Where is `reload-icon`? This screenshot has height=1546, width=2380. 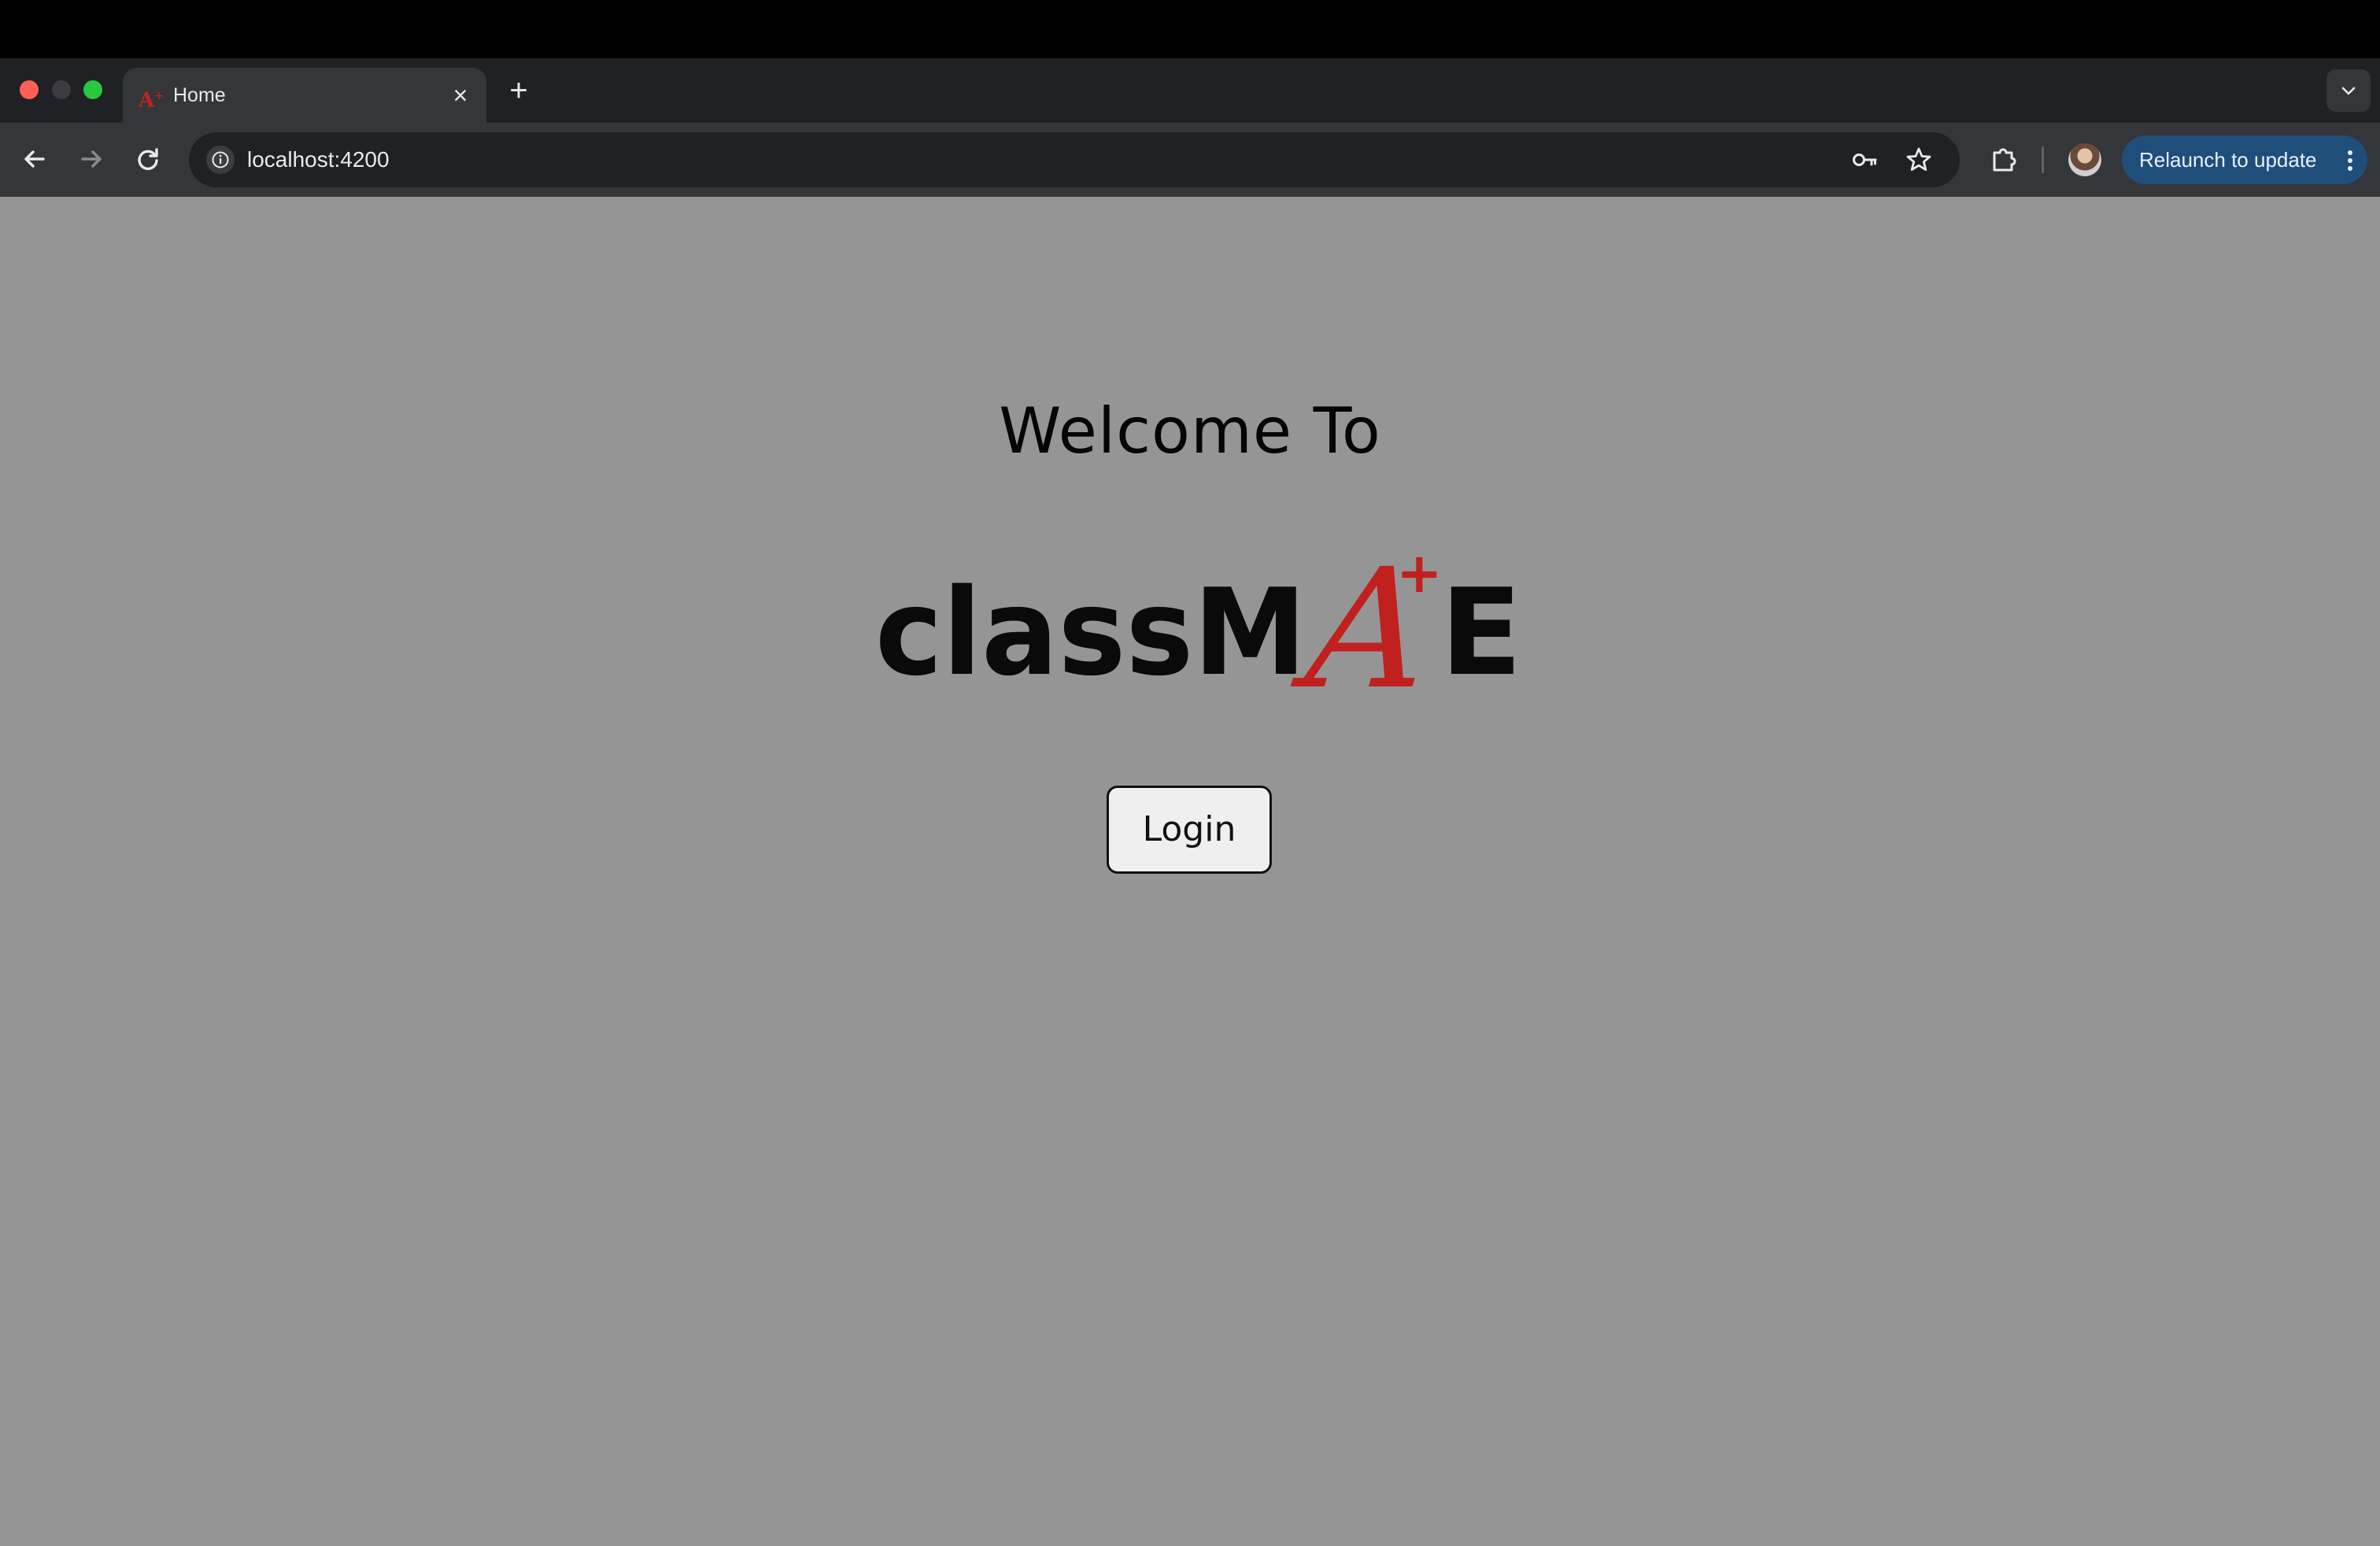 reload-icon is located at coordinates (148, 159).